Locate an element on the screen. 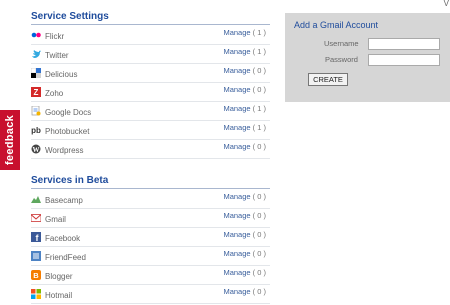 The height and width of the screenshot is (305, 450). service-name: Facebook is located at coordinates (63, 238).